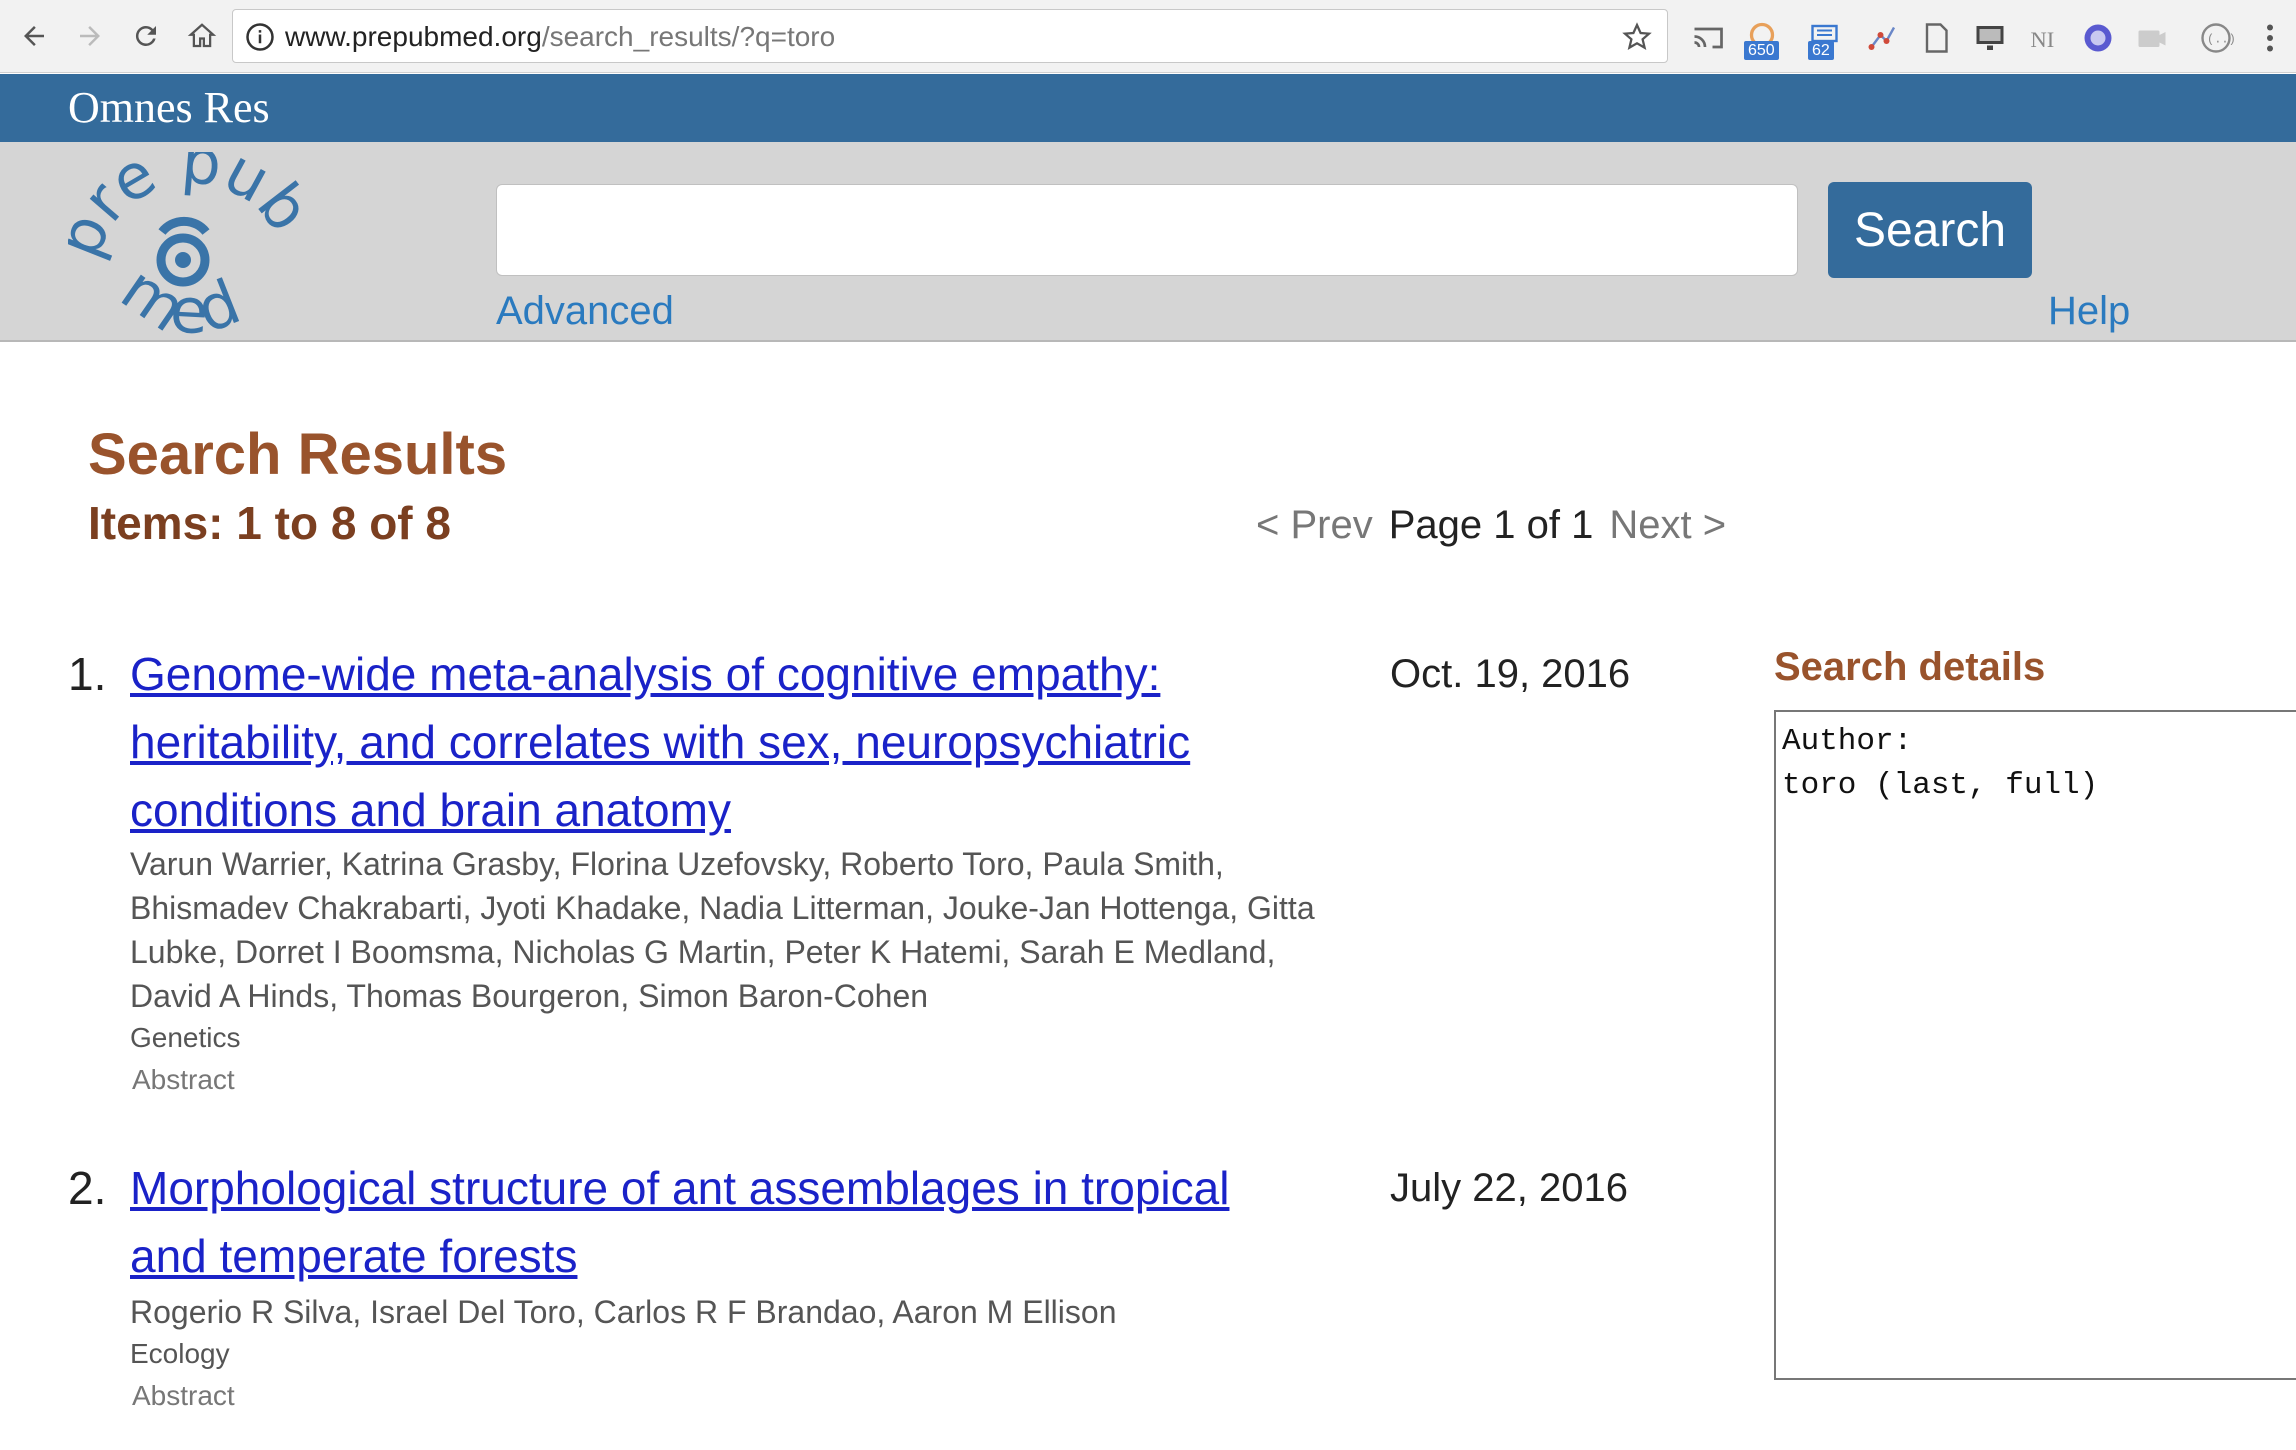  What do you see at coordinates (1930, 230) in the screenshot?
I see `search-button: Search` at bounding box center [1930, 230].